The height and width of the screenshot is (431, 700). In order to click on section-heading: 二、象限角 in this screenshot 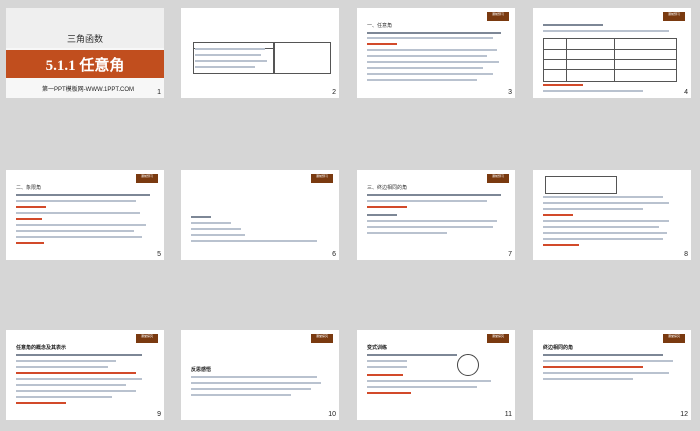, I will do `click(29, 188)`.